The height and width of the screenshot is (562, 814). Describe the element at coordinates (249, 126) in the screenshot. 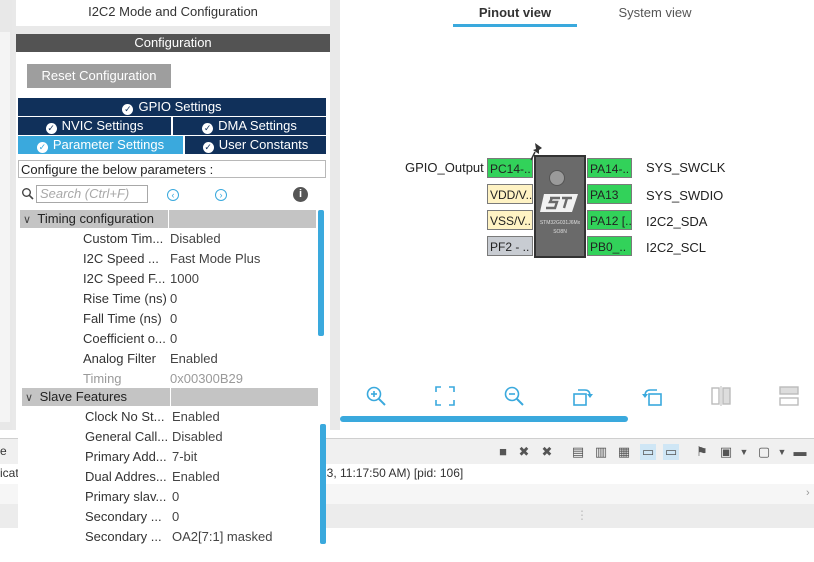

I see `tab-dma-settings: ✓ DMA Settings` at that location.